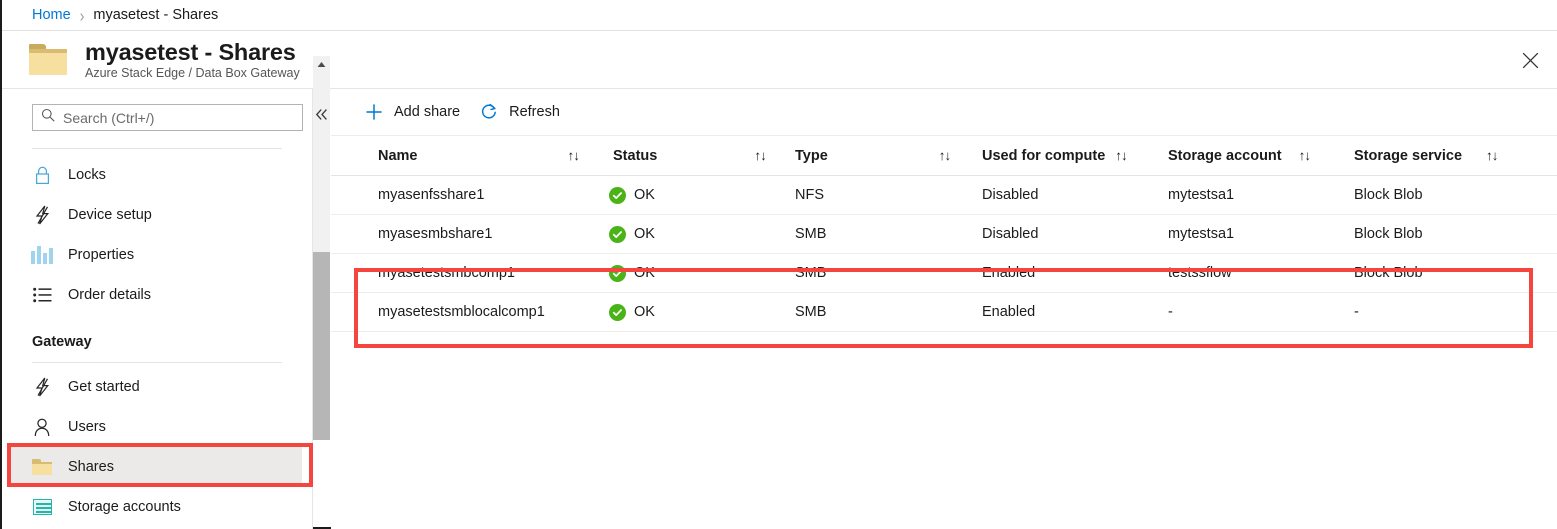 Image resolution: width=1557 pixels, height=529 pixels. Describe the element at coordinates (635, 155) in the screenshot. I see `column-label: Status` at that location.